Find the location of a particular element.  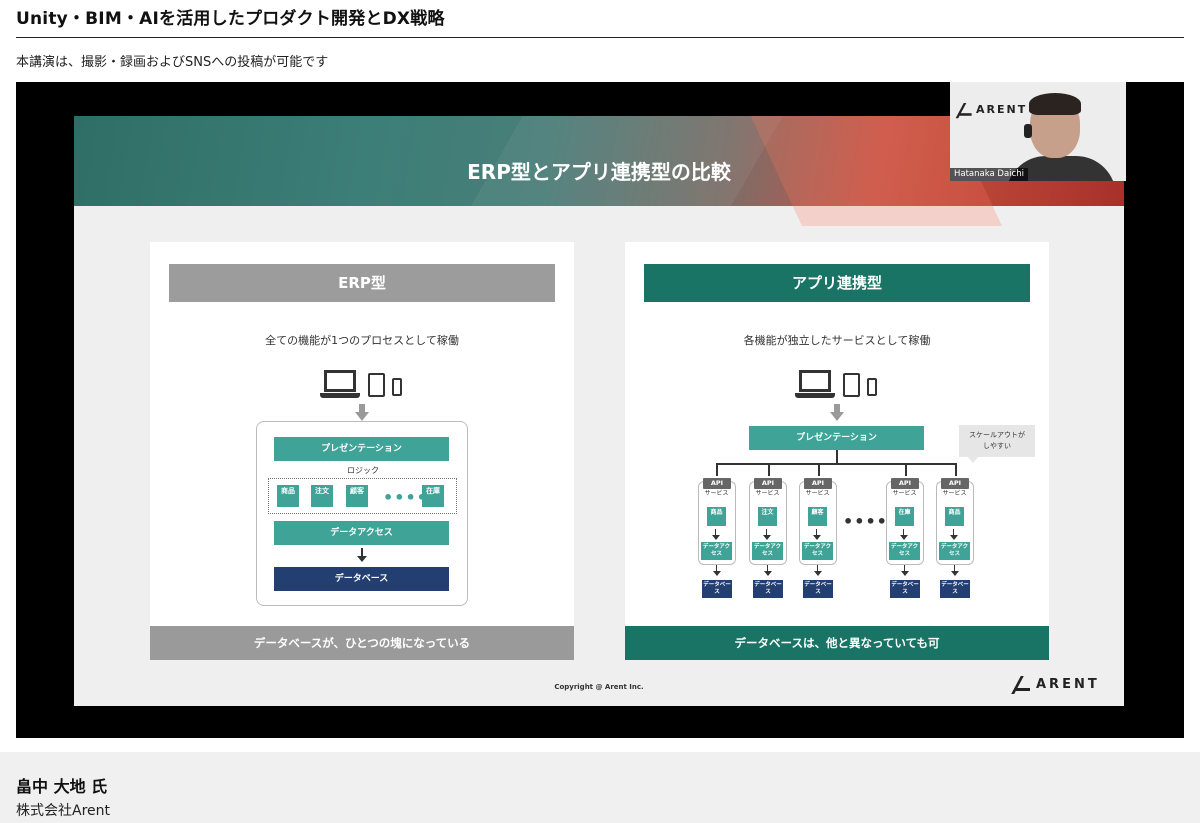

app-subtitle: 各機能が独立したサービスとして稼働 is located at coordinates (837, 340).